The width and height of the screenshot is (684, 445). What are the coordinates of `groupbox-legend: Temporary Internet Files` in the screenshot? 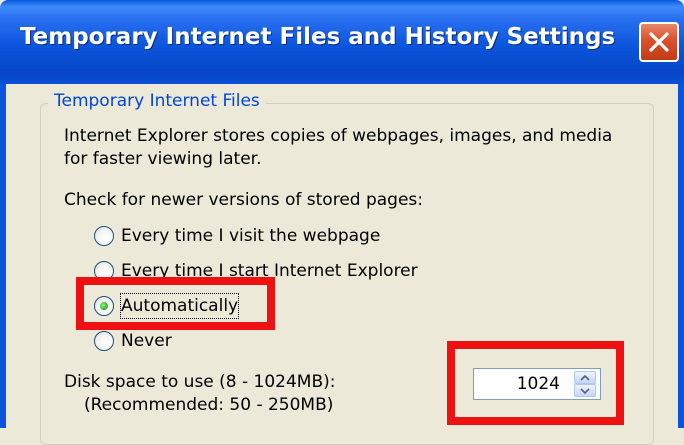 It's located at (157, 101).